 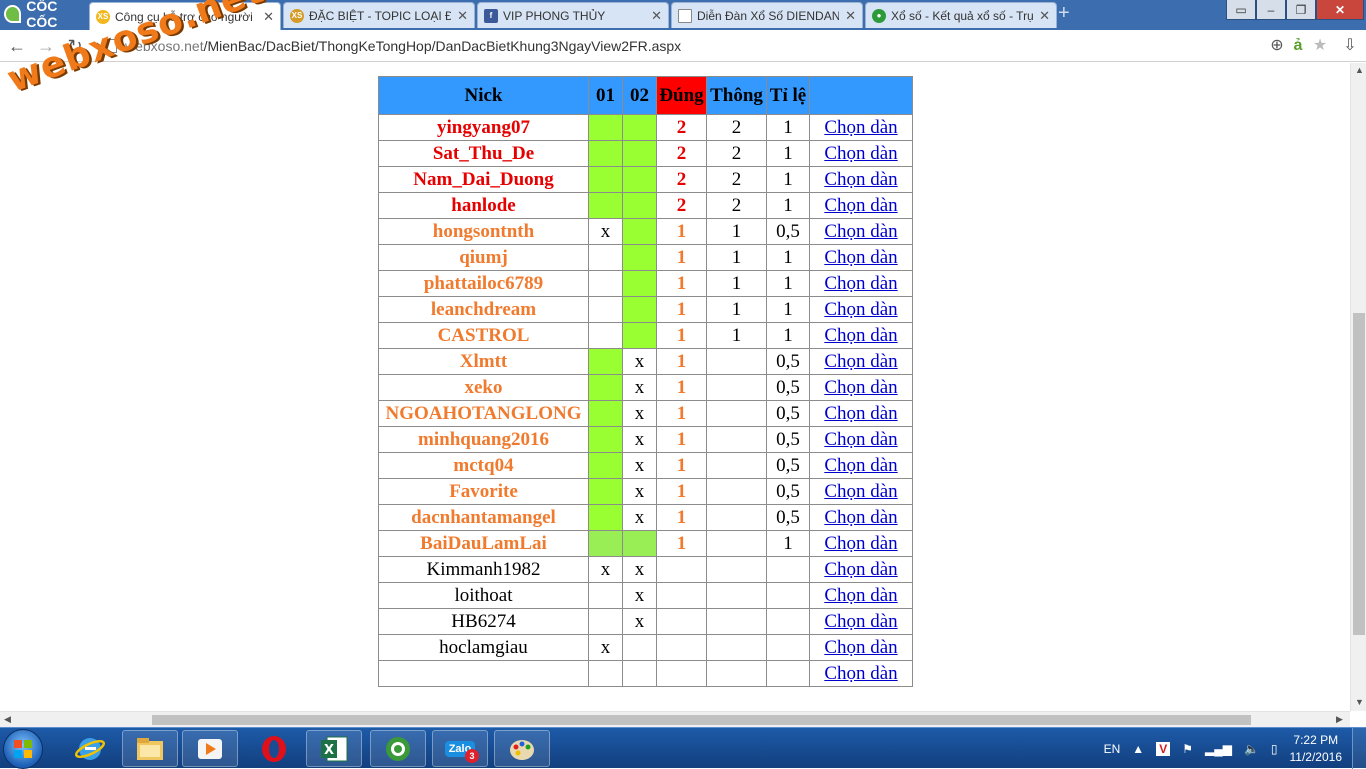 I want to click on cell-01: x, so click(x=605, y=647).